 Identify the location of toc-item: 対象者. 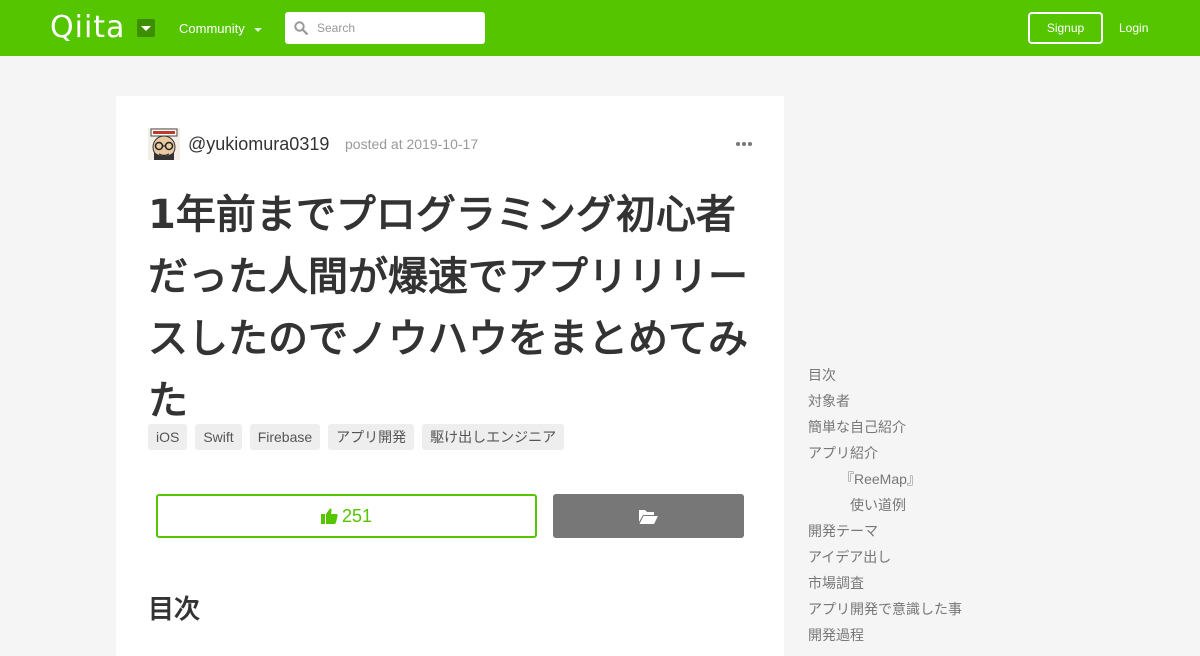
(993, 401).